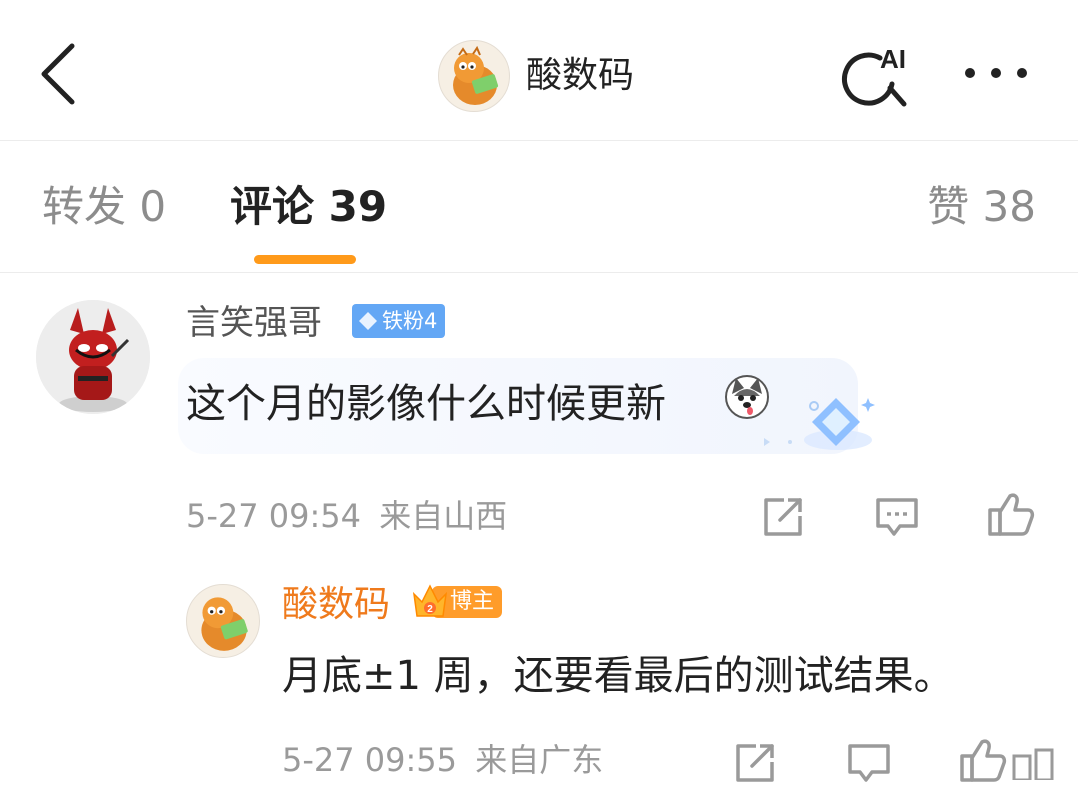 Image resolution: width=1078 pixels, height=790 pixels. Describe the element at coordinates (426, 404) in the screenshot. I see `comment-text: 这个月的影像什么时候更新` at that location.